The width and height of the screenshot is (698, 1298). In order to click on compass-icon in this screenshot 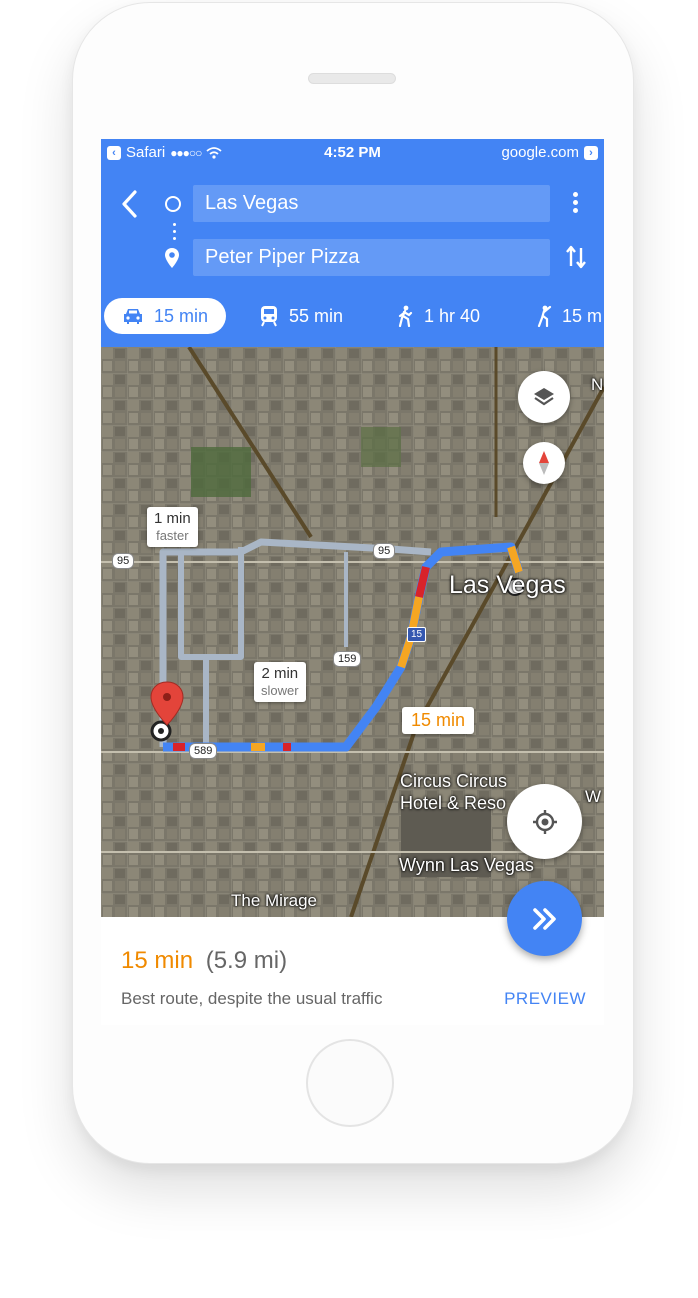, I will do `click(544, 463)`.